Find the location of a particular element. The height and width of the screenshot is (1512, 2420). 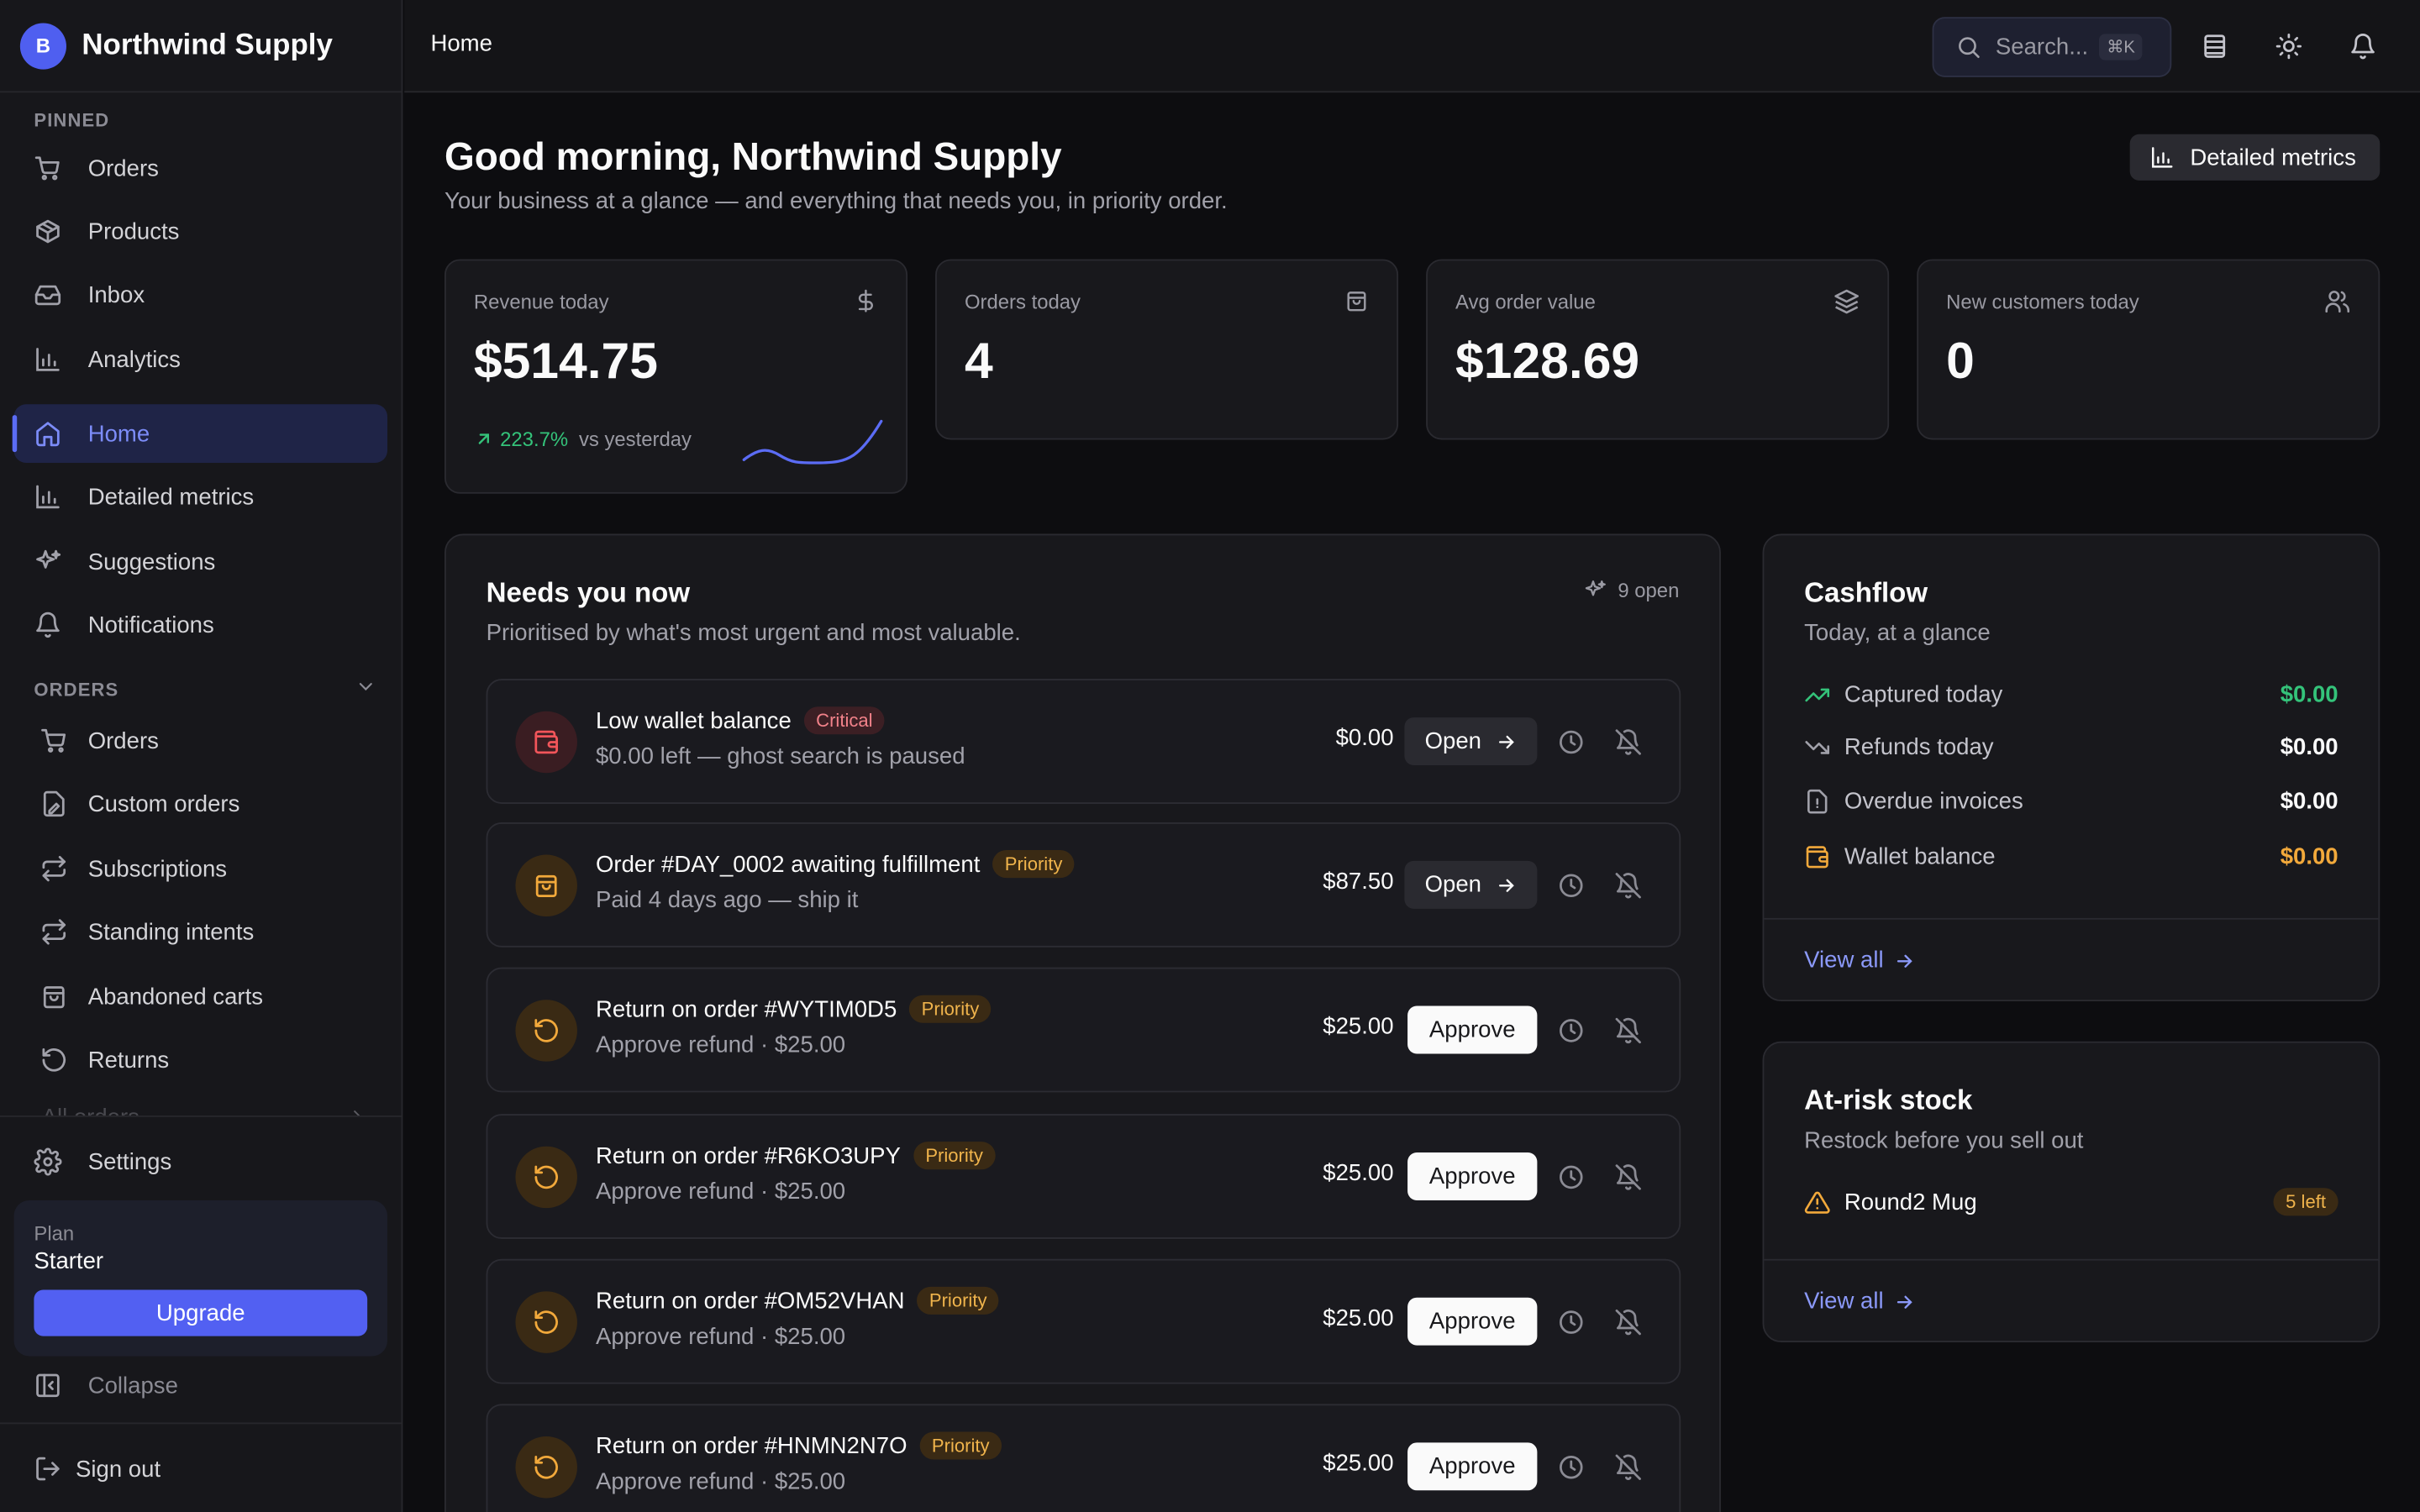

trend-down-icon is located at coordinates (1818, 746).